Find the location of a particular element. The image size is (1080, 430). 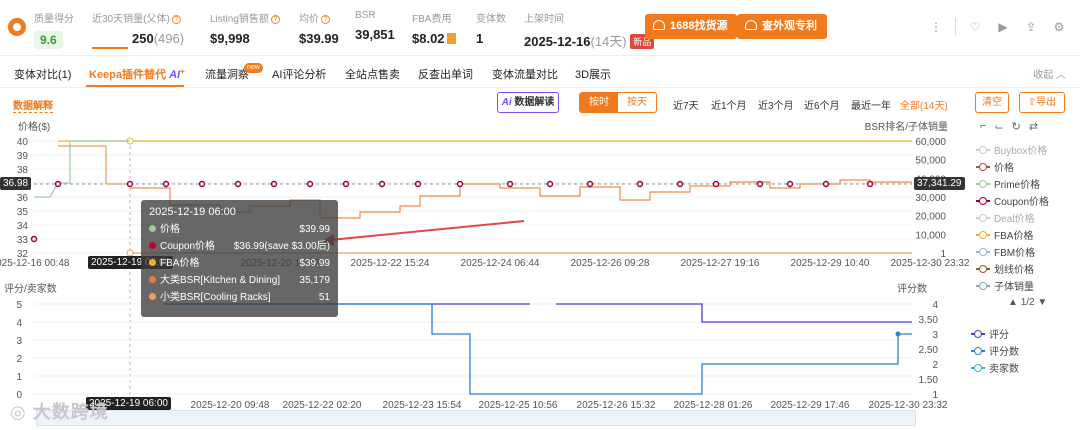

date-tick: 2025-12-30 23:32 is located at coordinates (930, 263).